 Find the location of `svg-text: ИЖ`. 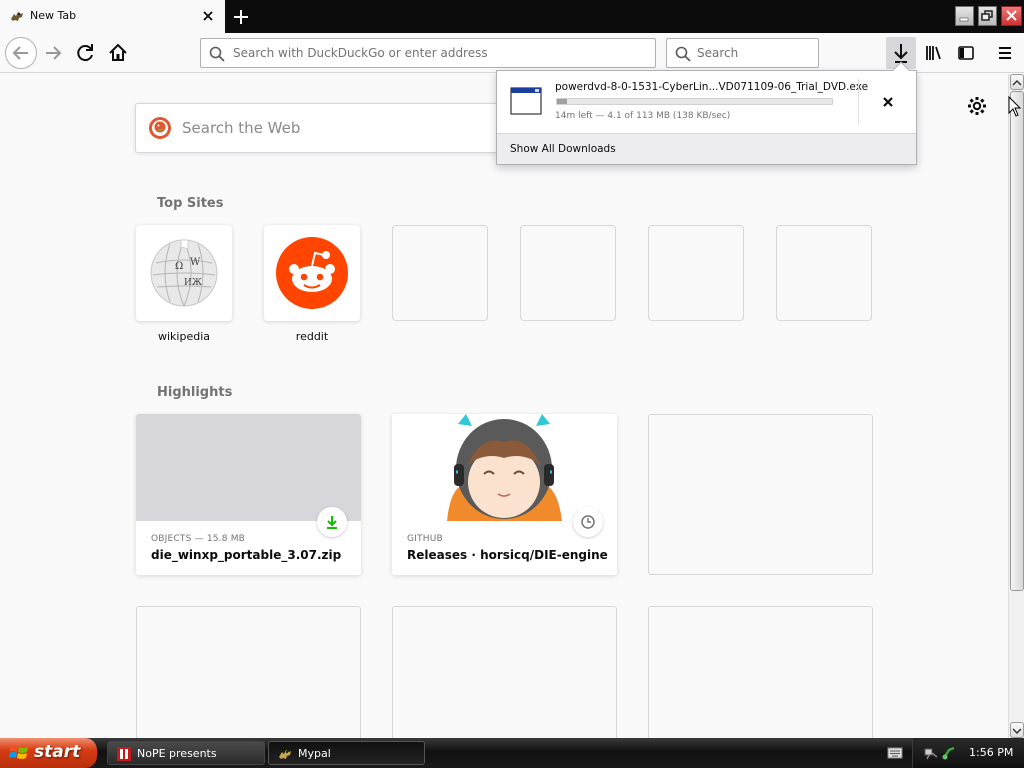

svg-text: ИЖ is located at coordinates (193, 283).